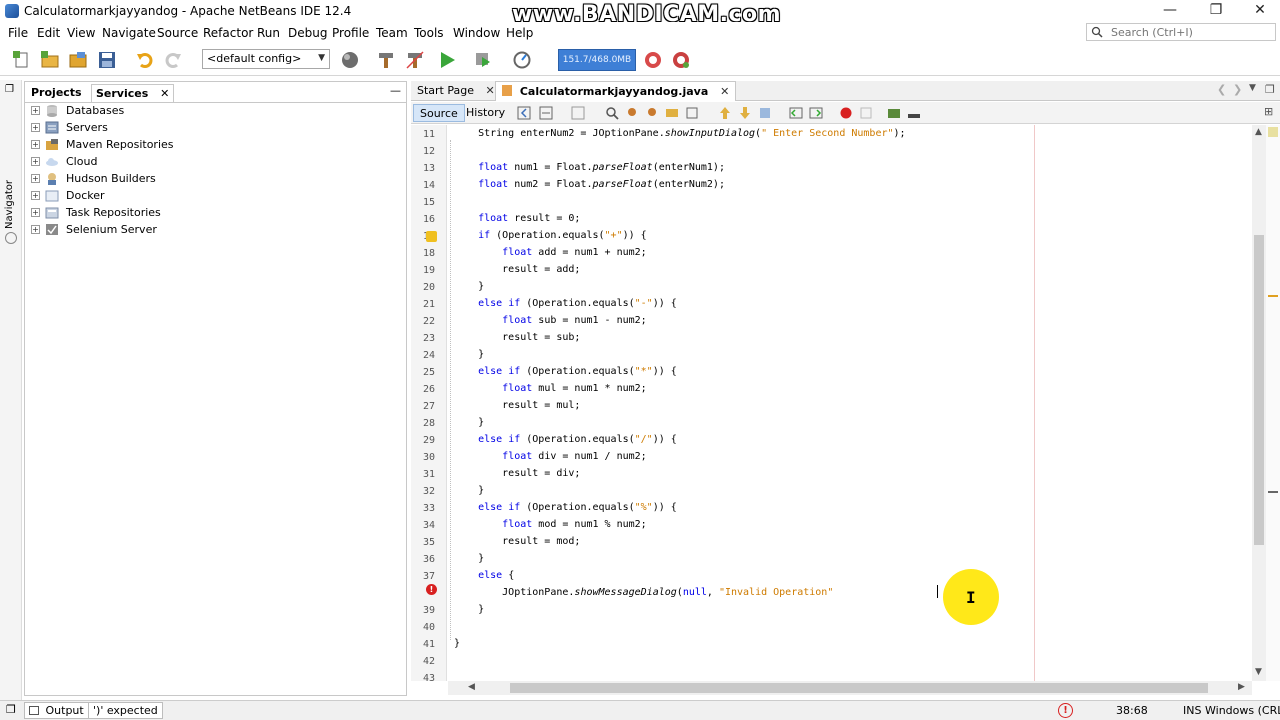 This screenshot has width=1280, height=720. Describe the element at coordinates (9, 204) in the screenshot. I see `navigator-label: Navigator` at that location.